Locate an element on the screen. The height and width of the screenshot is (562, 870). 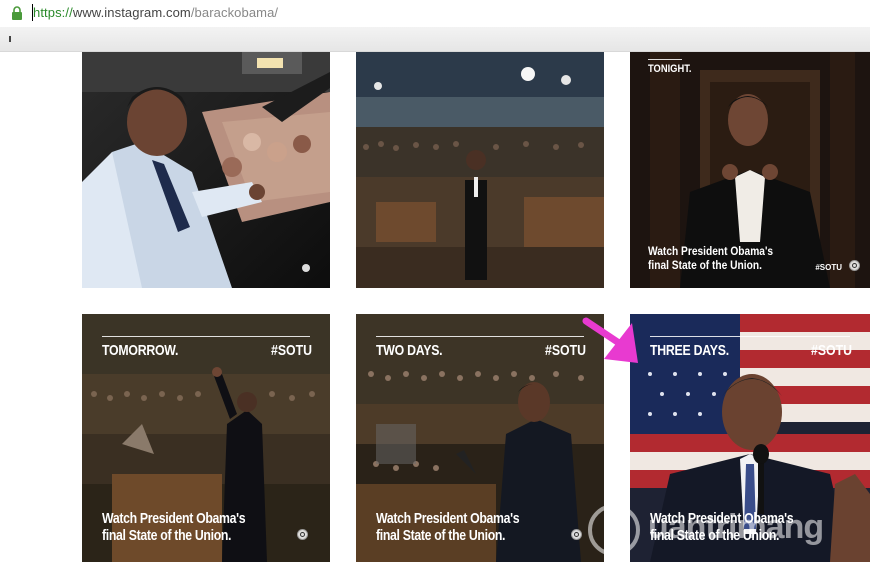
post-1-image is located at coordinates (206, 170).